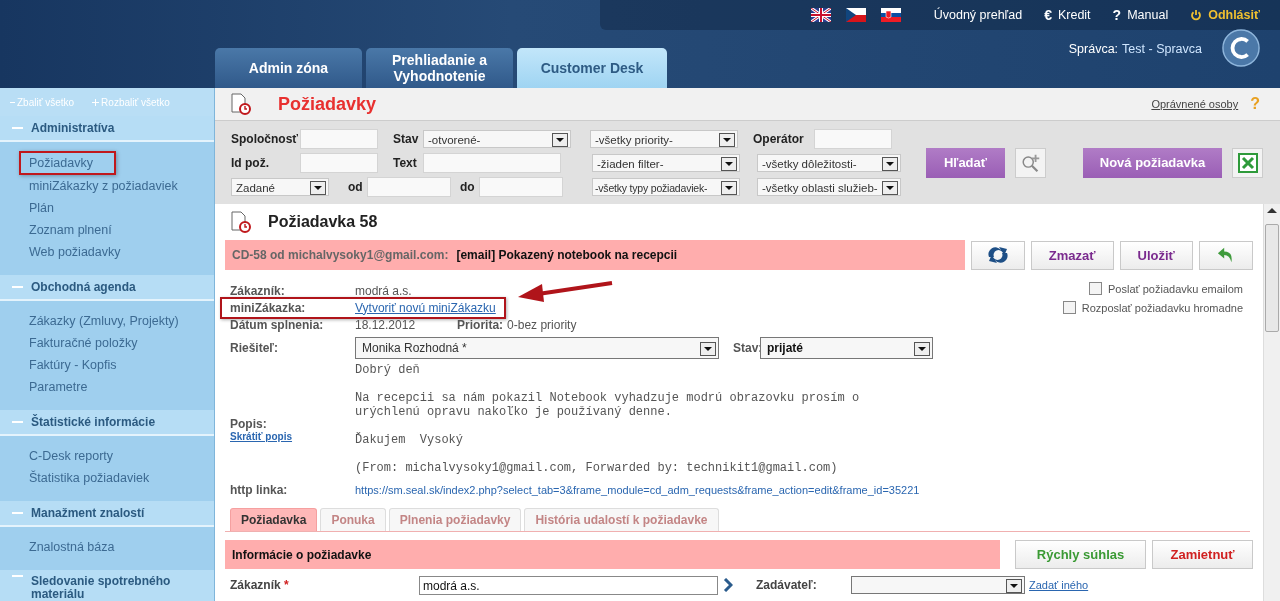 The image size is (1280, 601). What do you see at coordinates (1162, 49) in the screenshot?
I see `user-name: Test - Spravca` at bounding box center [1162, 49].